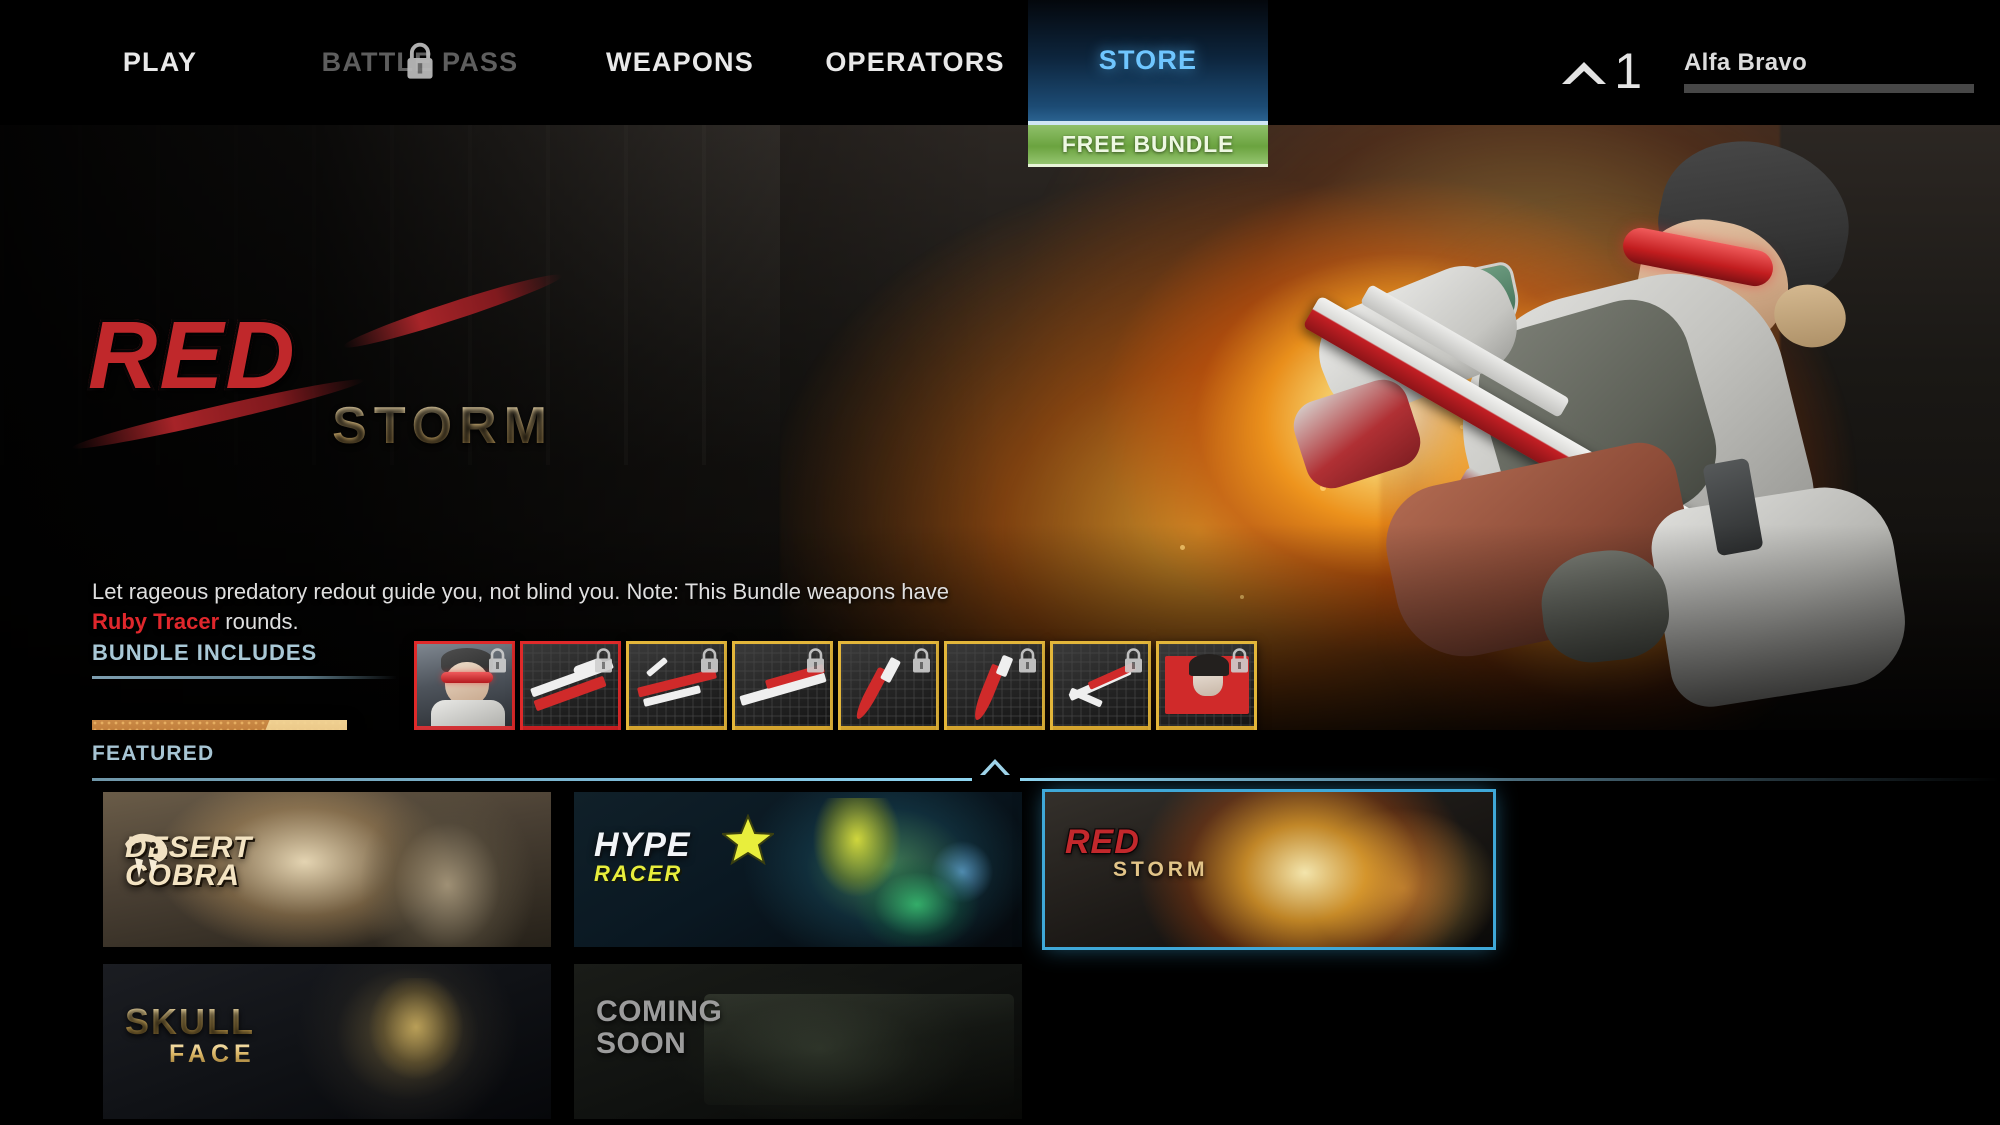 The image size is (2000, 1125). I want to click on description-line2: rounds., so click(259, 621).